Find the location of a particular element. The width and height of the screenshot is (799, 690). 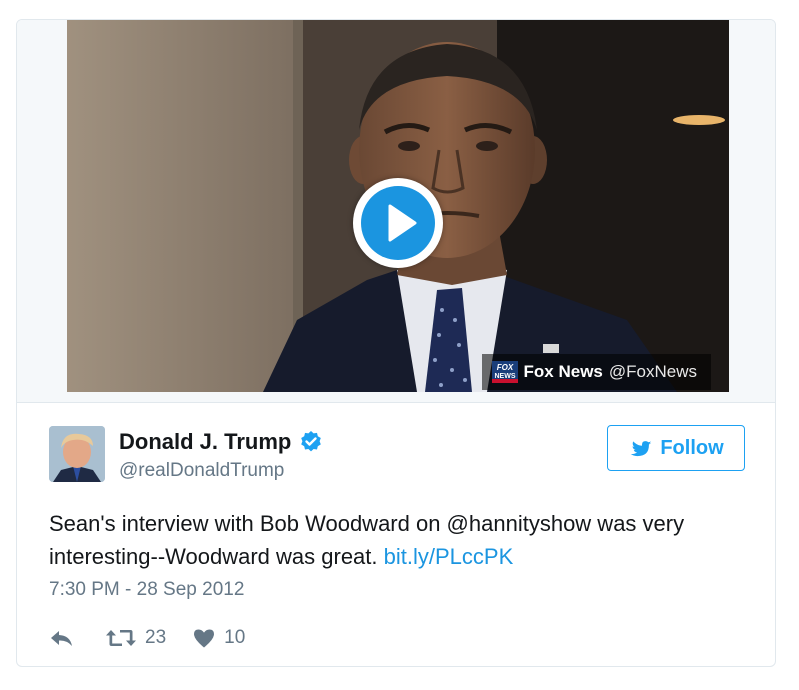

reply-icon is located at coordinates (61, 638).